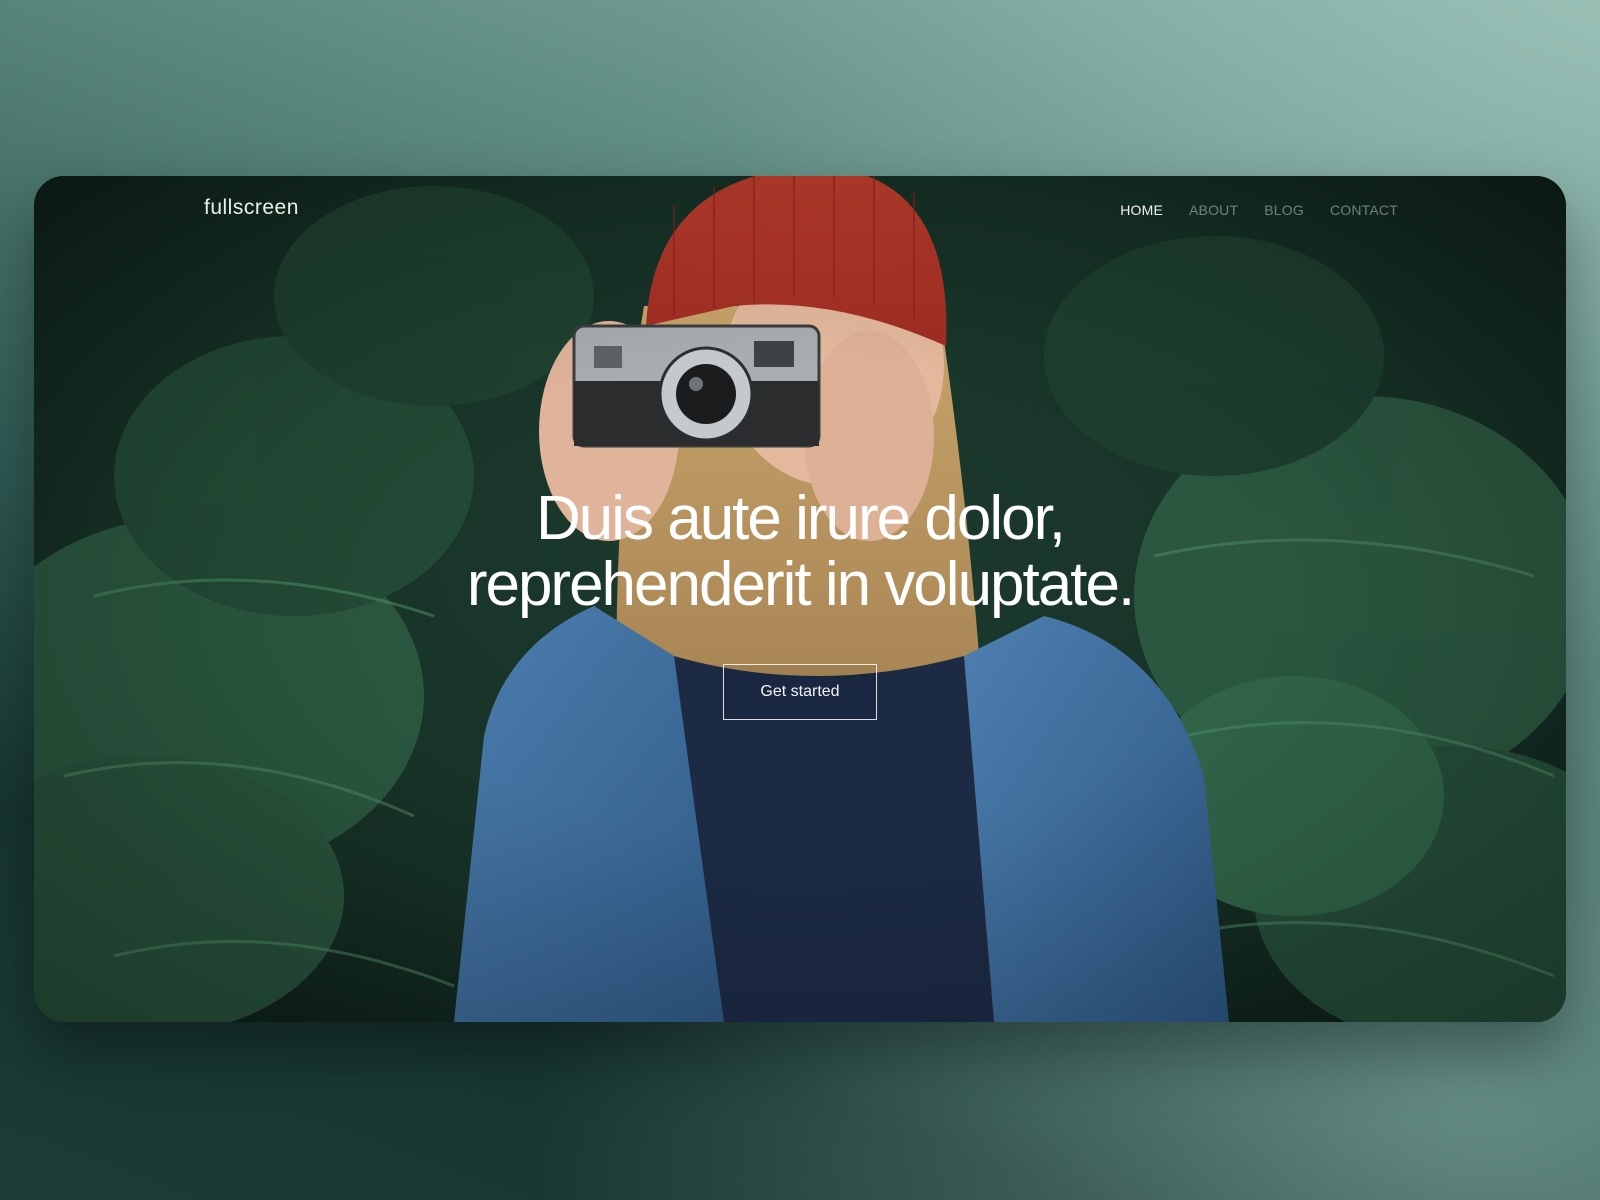  Describe the element at coordinates (1259, 210) in the screenshot. I see `main-nav: HOME ABOUT BLOG CONTACT` at that location.